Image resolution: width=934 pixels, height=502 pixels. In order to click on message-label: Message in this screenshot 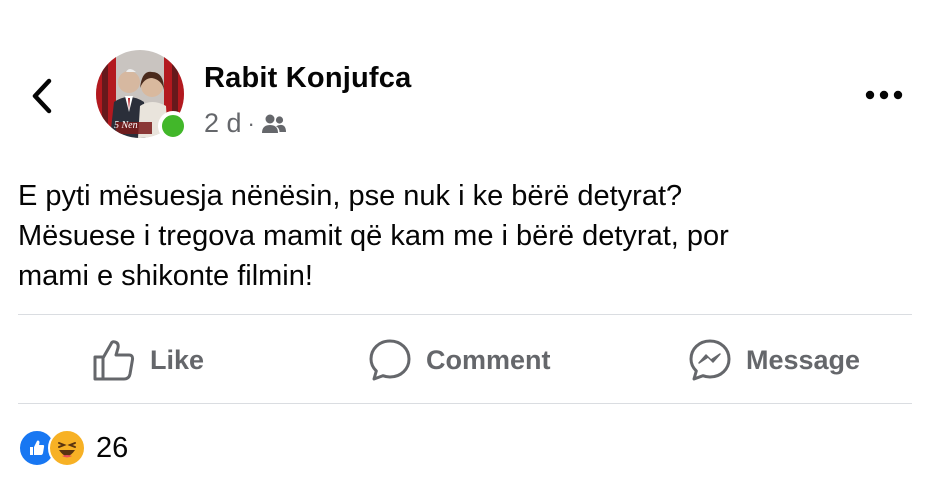, I will do `click(803, 359)`.